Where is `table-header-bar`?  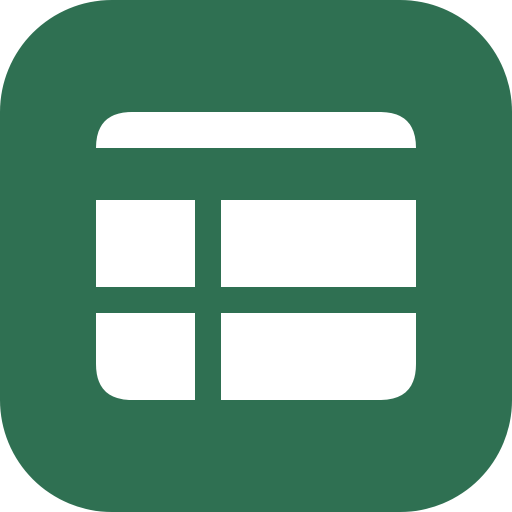
table-header-bar is located at coordinates (256, 130).